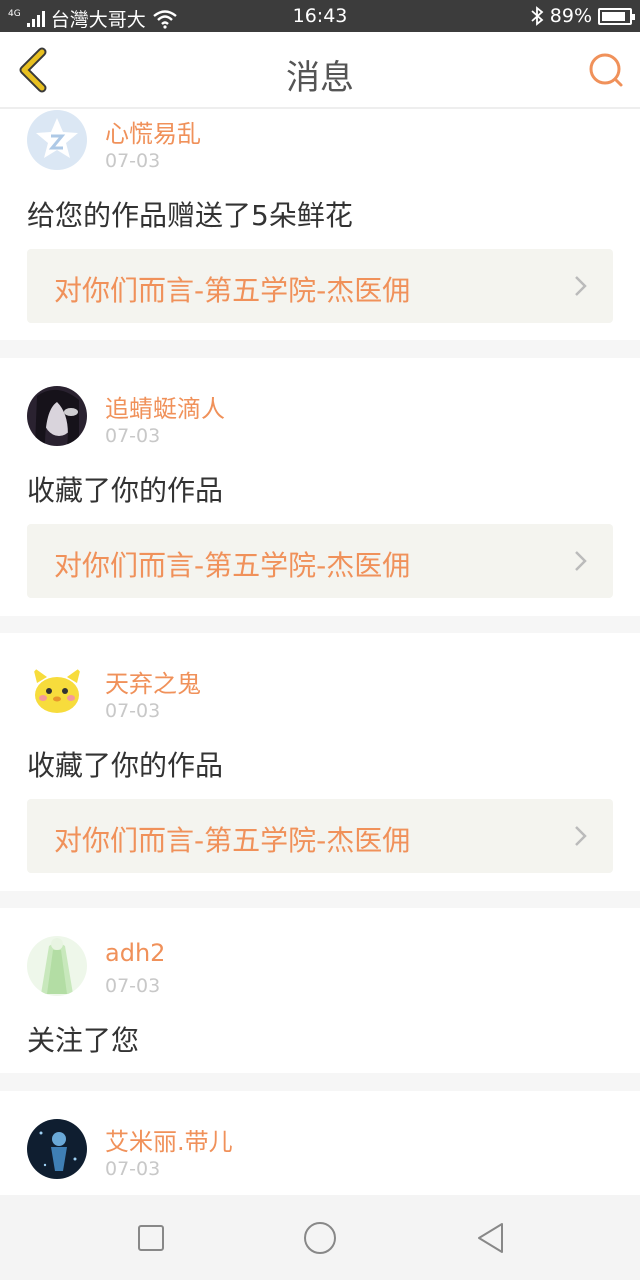  I want to click on message-action: 关注了您, so click(83, 1040).